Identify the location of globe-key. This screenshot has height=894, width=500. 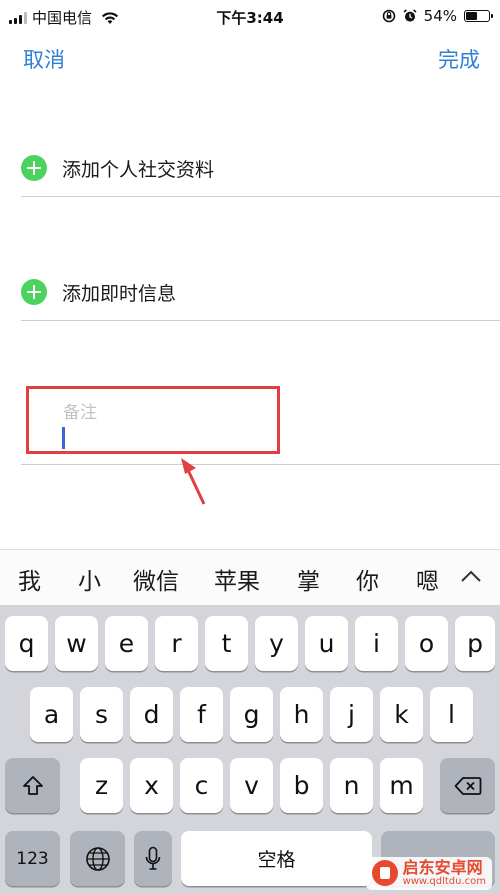
(97, 858).